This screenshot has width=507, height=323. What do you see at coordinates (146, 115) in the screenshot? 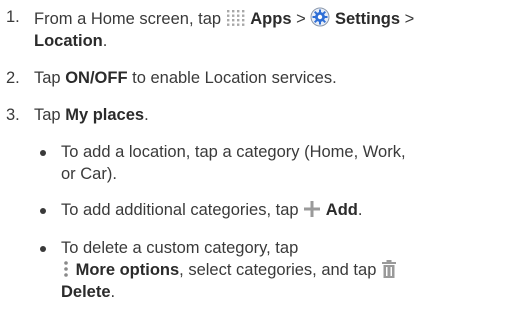
I see `step-3-period: .` at bounding box center [146, 115].